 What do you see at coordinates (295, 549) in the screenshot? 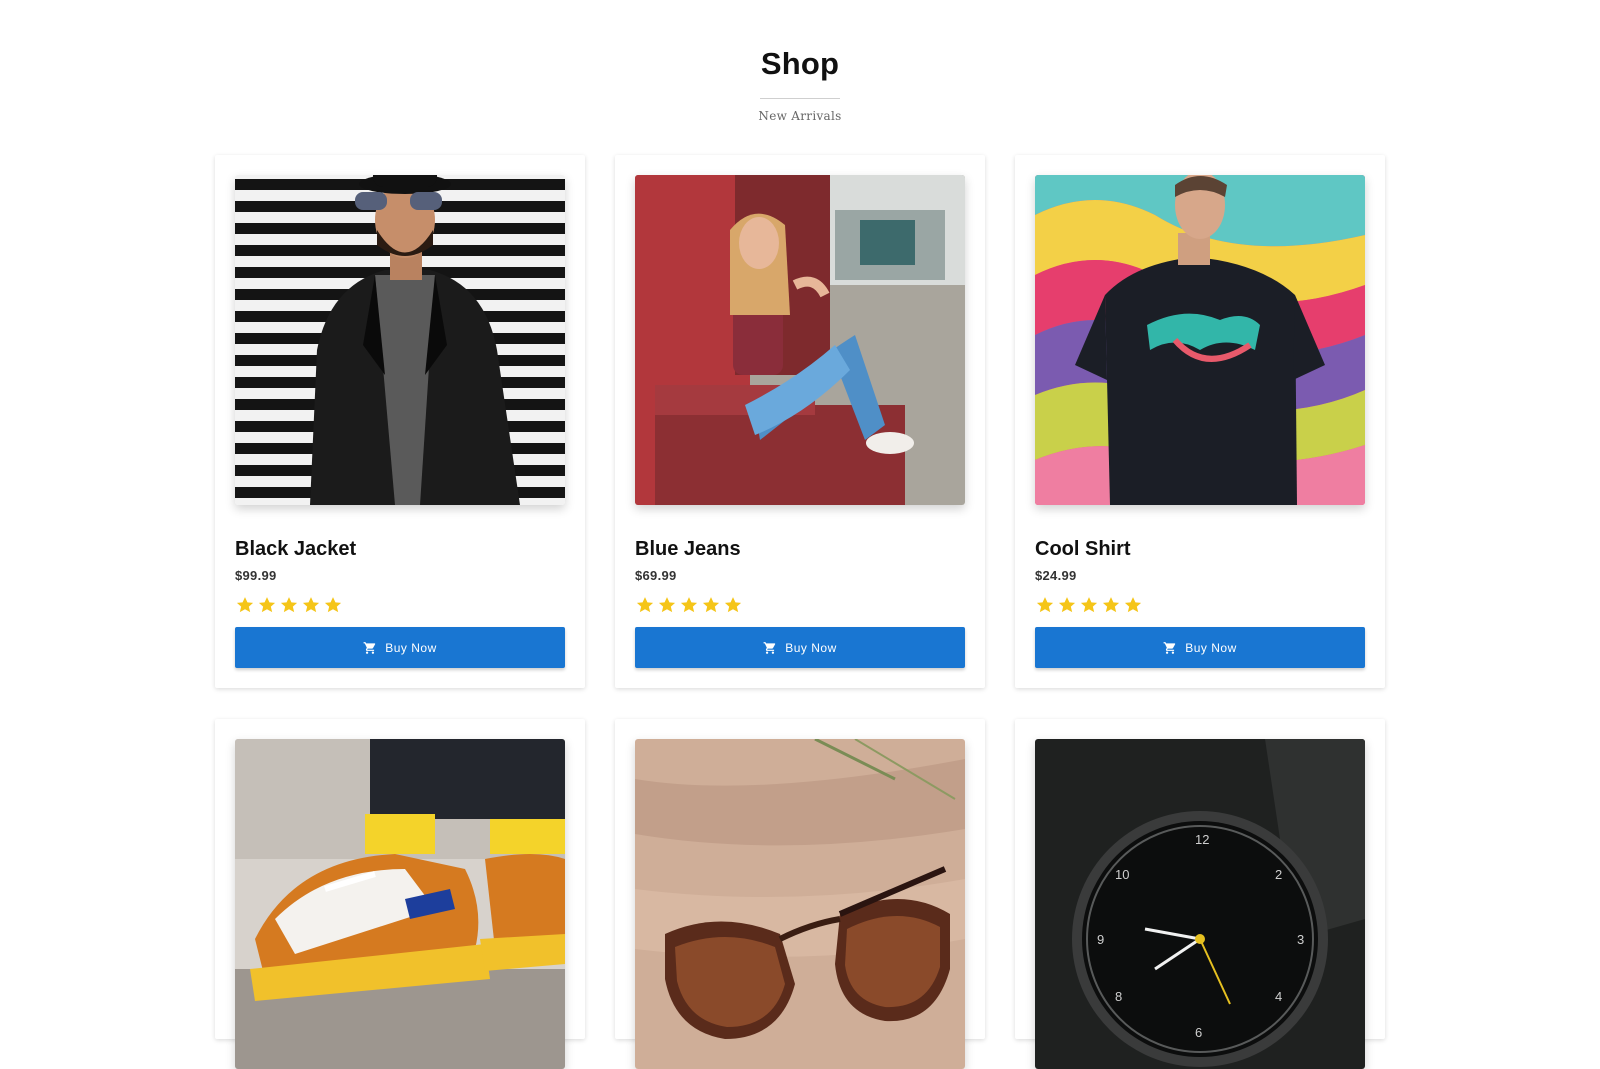
I see `product-name: Black Jacket` at bounding box center [295, 549].